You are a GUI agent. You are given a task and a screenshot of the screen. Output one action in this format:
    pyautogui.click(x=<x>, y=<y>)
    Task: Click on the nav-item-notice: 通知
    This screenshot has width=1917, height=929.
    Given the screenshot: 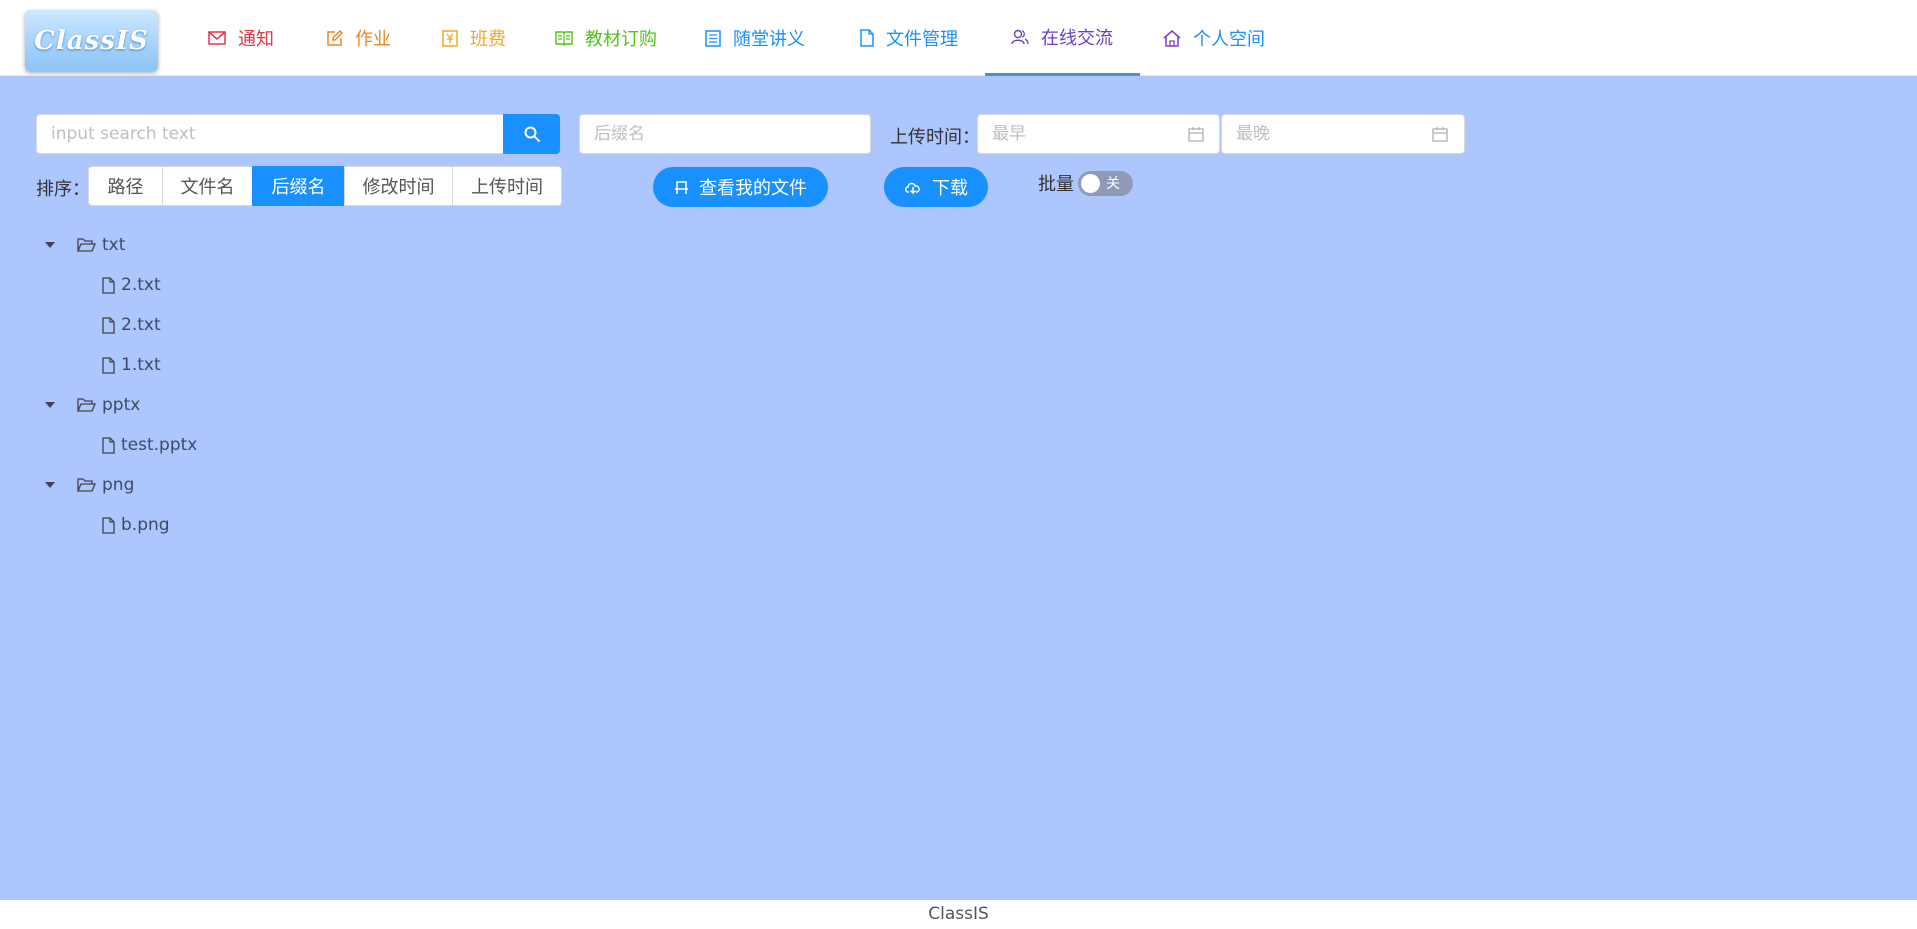 What is the action you would take?
    pyautogui.click(x=241, y=38)
    